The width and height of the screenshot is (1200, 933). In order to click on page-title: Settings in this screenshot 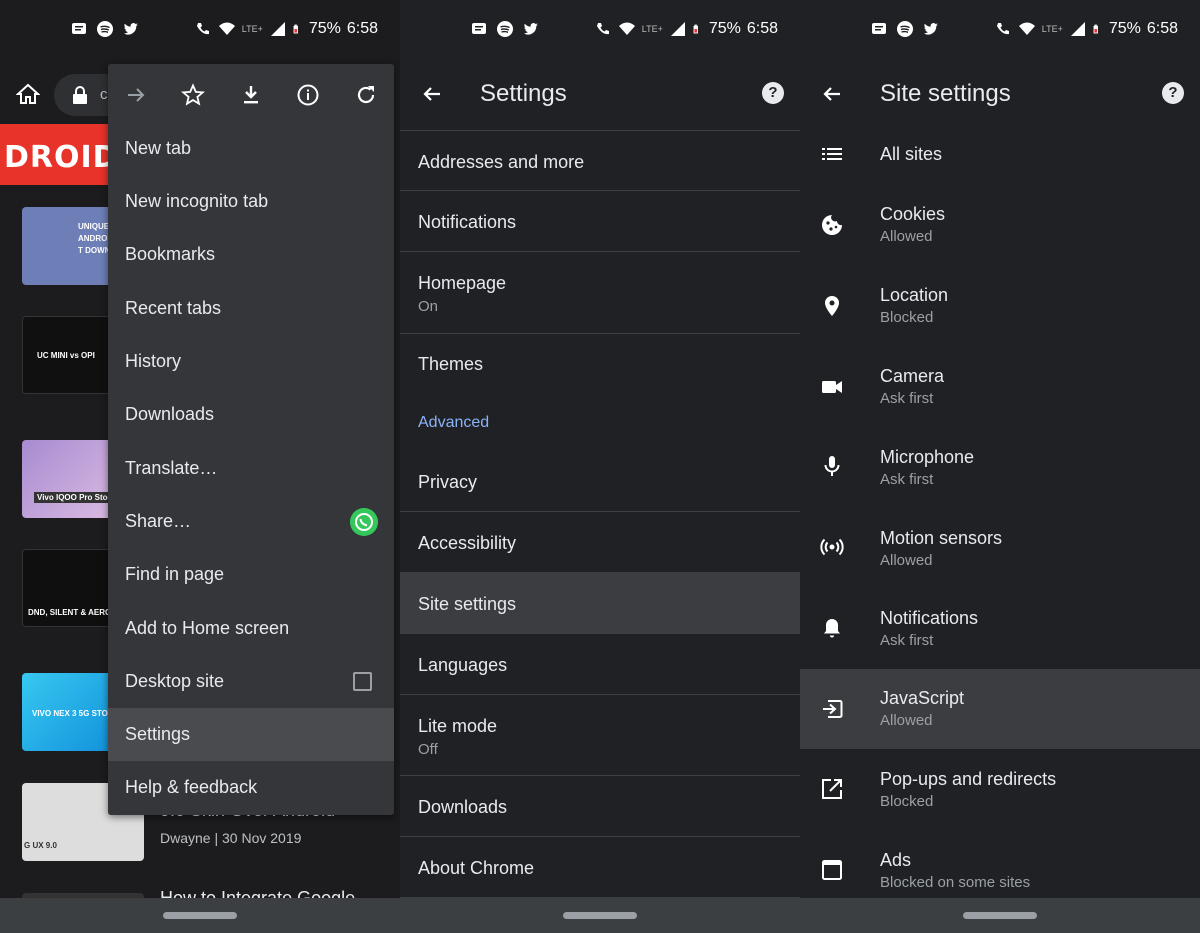, I will do `click(523, 93)`.